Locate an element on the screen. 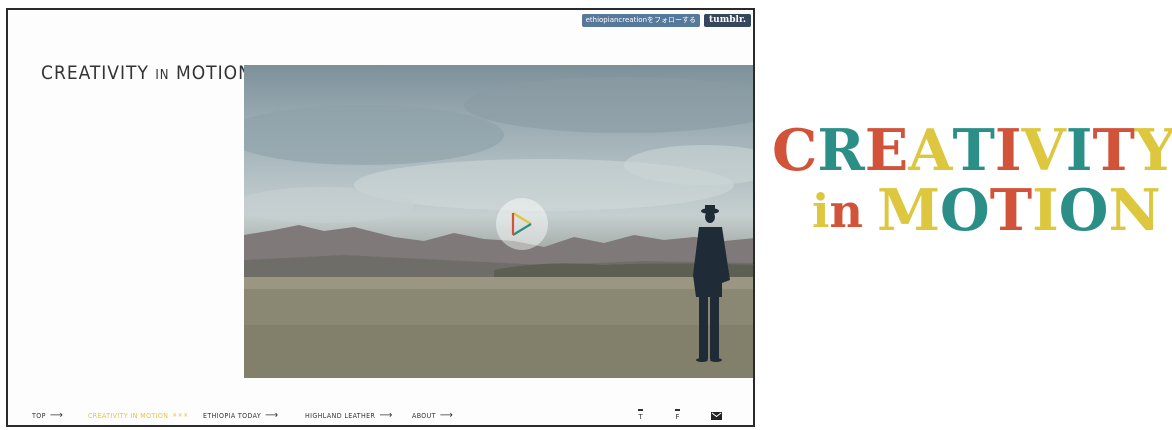 This screenshot has height=430, width=1172. logo-letter: C is located at coordinates (795, 150).